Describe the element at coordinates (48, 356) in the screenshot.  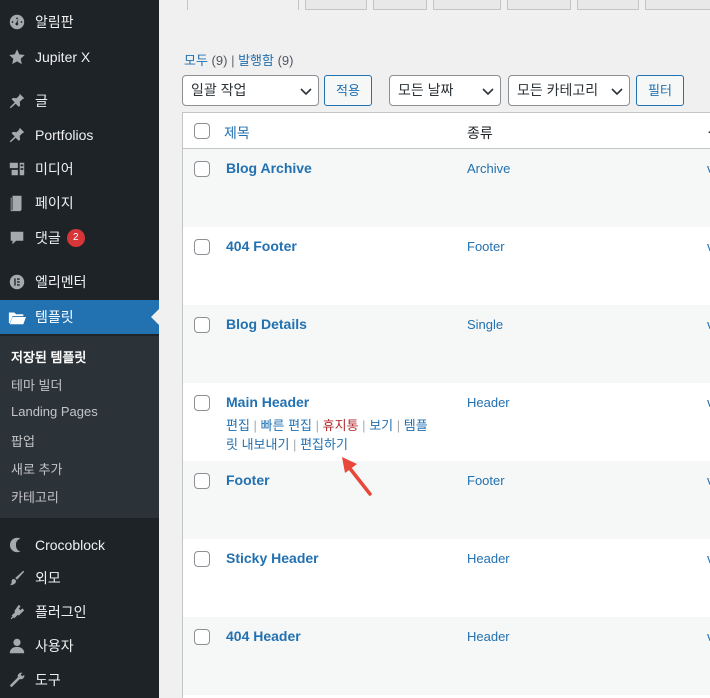
I see `submenu-saved-templates: 저장된 템플릿` at that location.